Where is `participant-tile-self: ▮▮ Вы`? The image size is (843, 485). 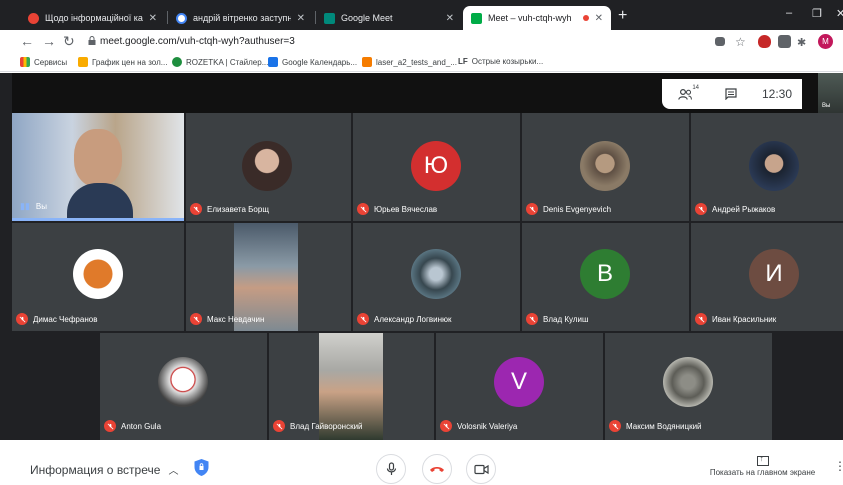
participant-tile-self: ▮▮ Вы is located at coordinates (98, 167).